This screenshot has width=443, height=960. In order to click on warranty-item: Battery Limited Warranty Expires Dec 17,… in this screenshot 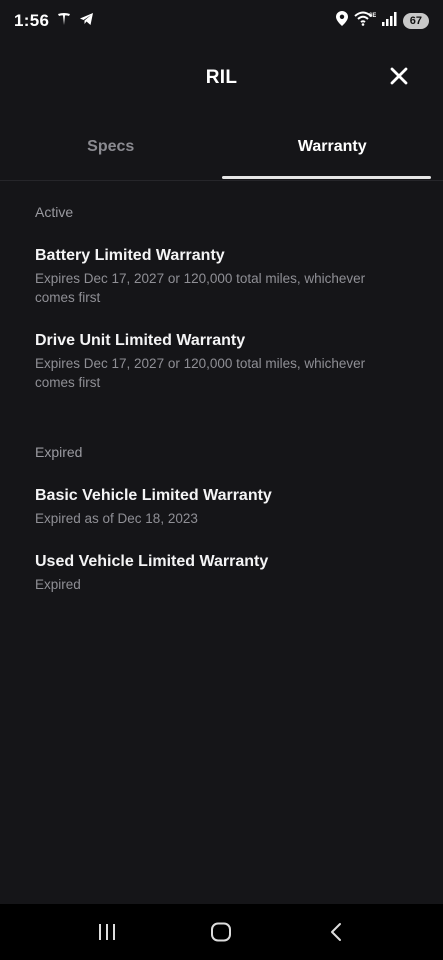, I will do `click(225, 276)`.